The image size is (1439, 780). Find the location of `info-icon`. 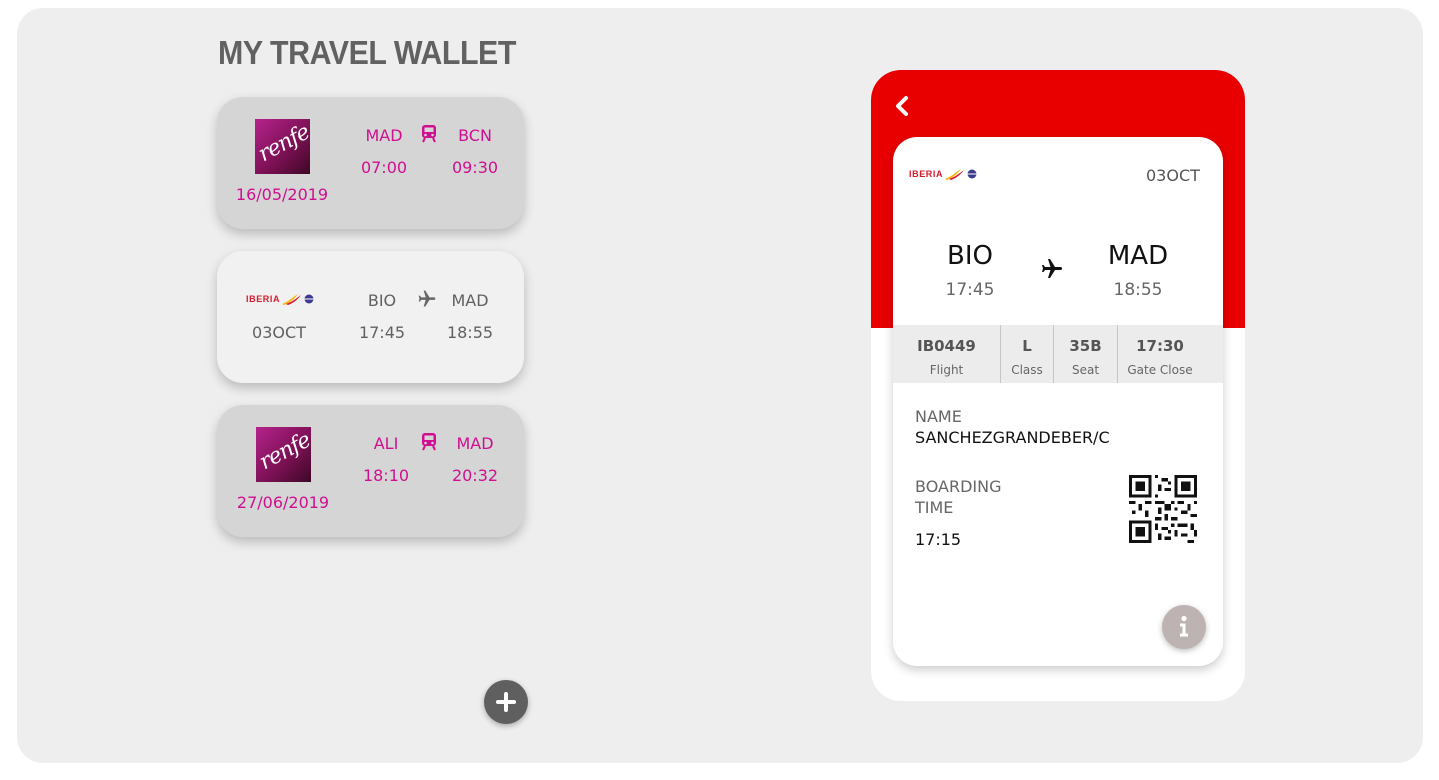

info-icon is located at coordinates (1184, 626).